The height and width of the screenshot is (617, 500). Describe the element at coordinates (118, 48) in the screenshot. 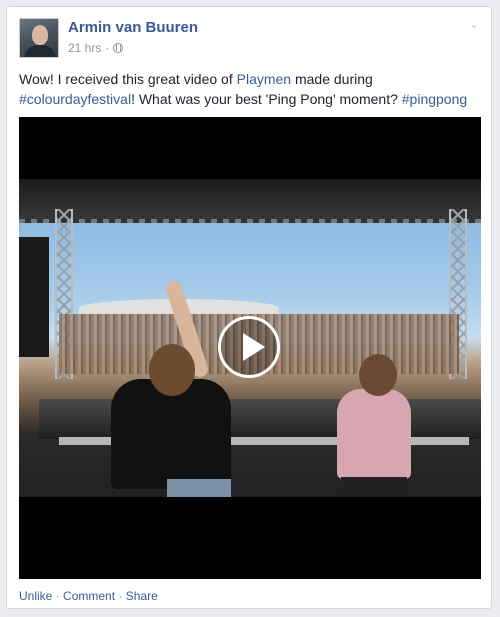

I see `globe-icon` at that location.